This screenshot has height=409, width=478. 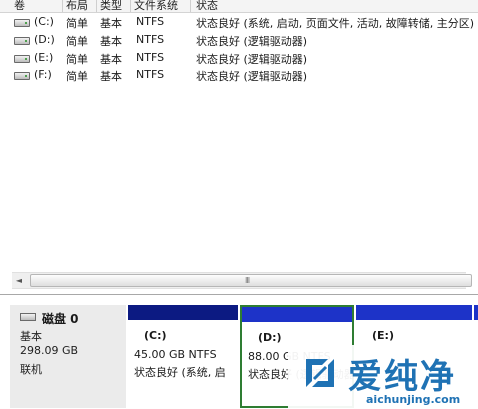 What do you see at coordinates (239, 6) in the screenshot?
I see `volume-list-header: 卷 布局 类型 文件系统 状态` at bounding box center [239, 6].